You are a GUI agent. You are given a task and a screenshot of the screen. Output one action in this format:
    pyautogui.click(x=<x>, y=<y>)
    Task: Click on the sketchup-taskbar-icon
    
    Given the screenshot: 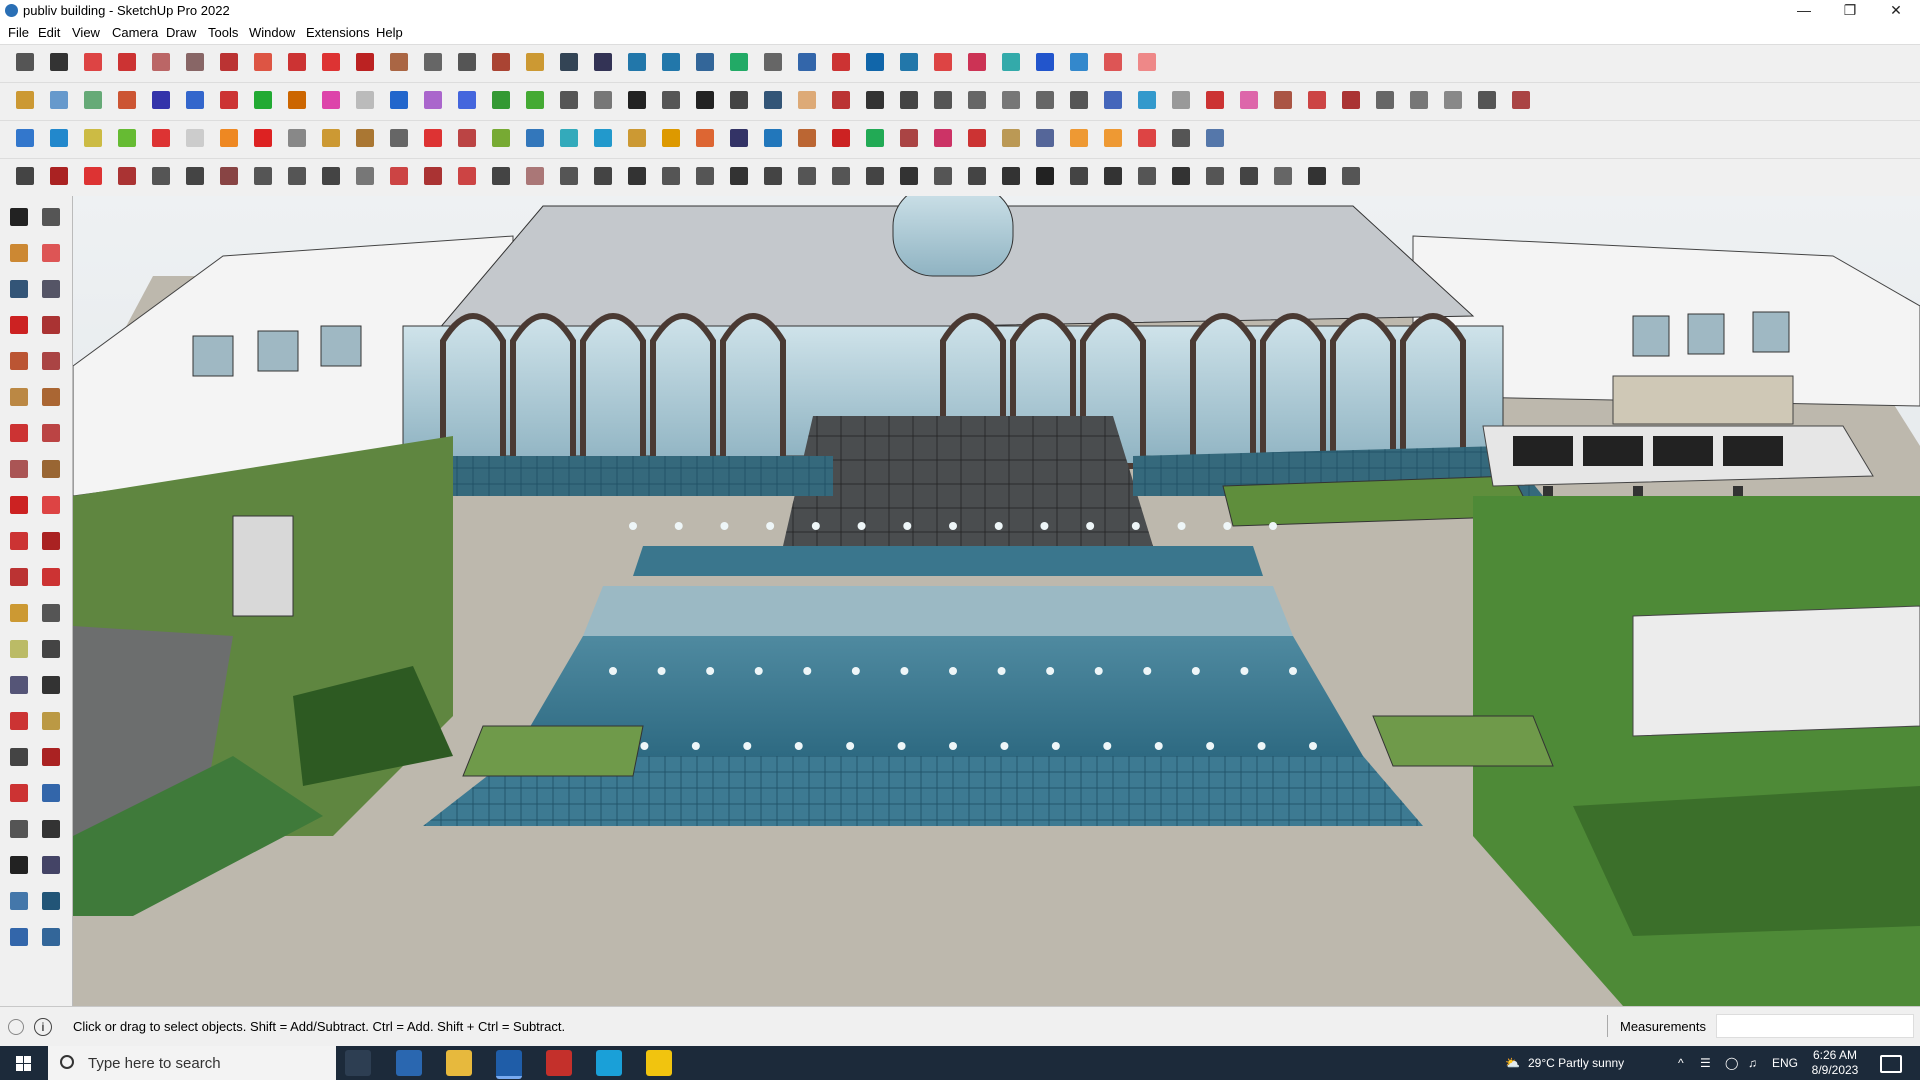 What is the action you would take?
    pyautogui.click(x=509, y=1064)
    